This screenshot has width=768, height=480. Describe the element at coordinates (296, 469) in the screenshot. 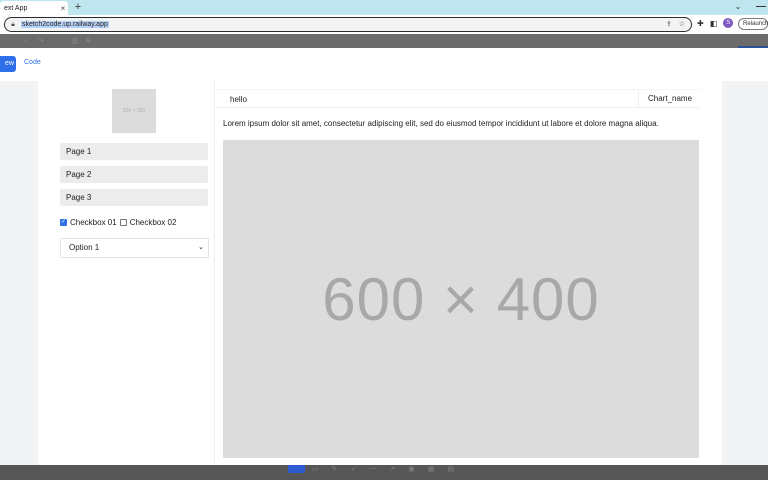

I see `bottom-primary-button` at that location.